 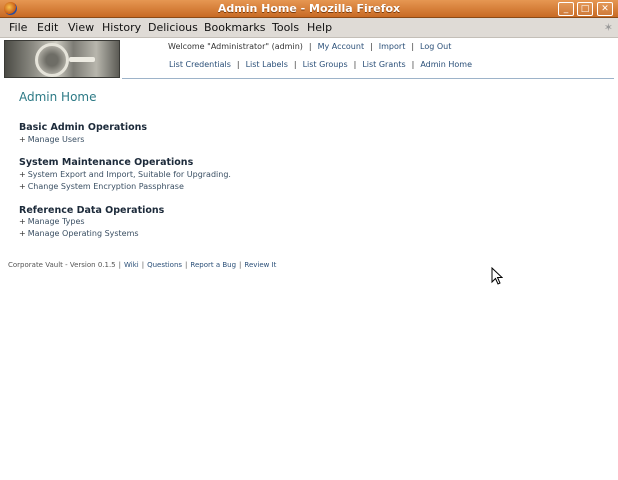 What do you see at coordinates (605, 9) in the screenshot?
I see `close-button: ✕` at bounding box center [605, 9].